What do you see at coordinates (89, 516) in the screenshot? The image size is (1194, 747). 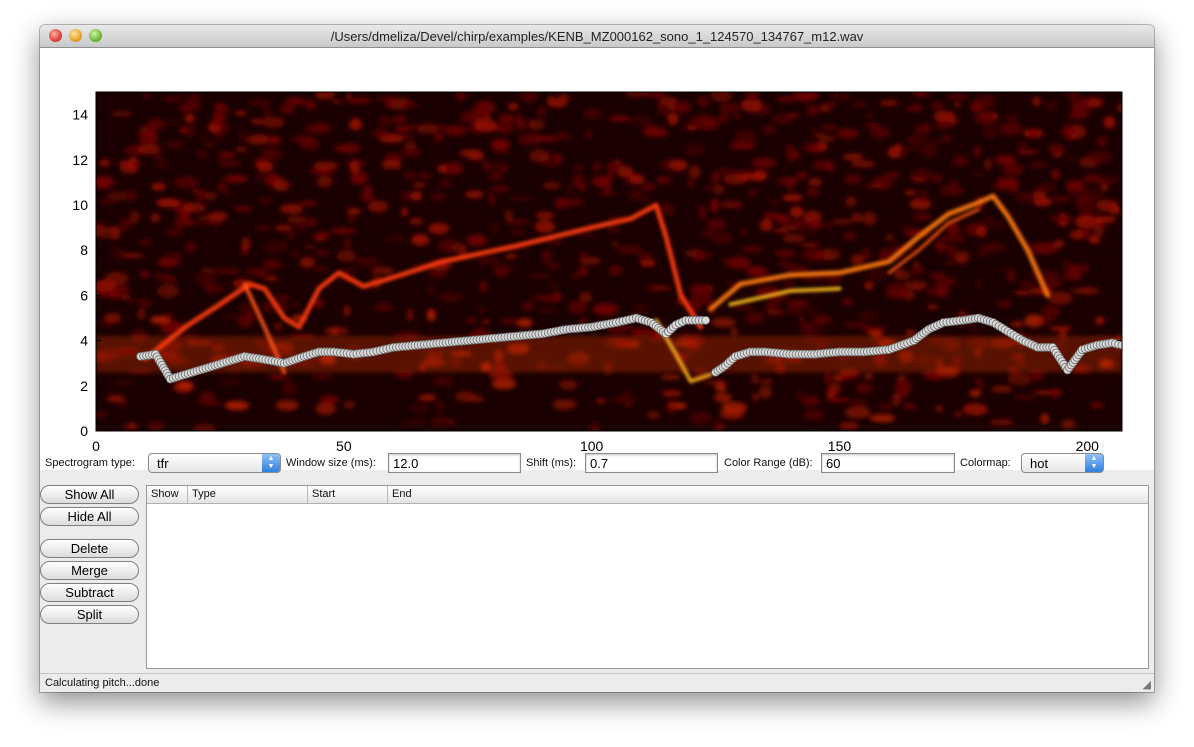 I see `hide-all-button: Hide All` at bounding box center [89, 516].